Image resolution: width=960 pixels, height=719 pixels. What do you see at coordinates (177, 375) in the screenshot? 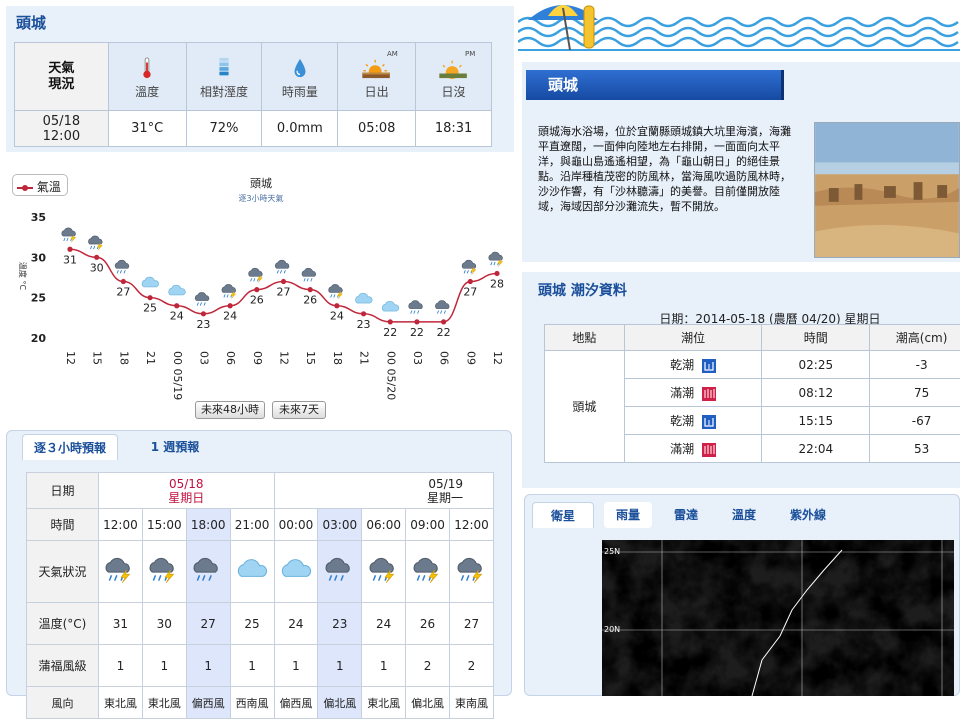
I see `x-tick-label: 00 05/19` at bounding box center [177, 375].